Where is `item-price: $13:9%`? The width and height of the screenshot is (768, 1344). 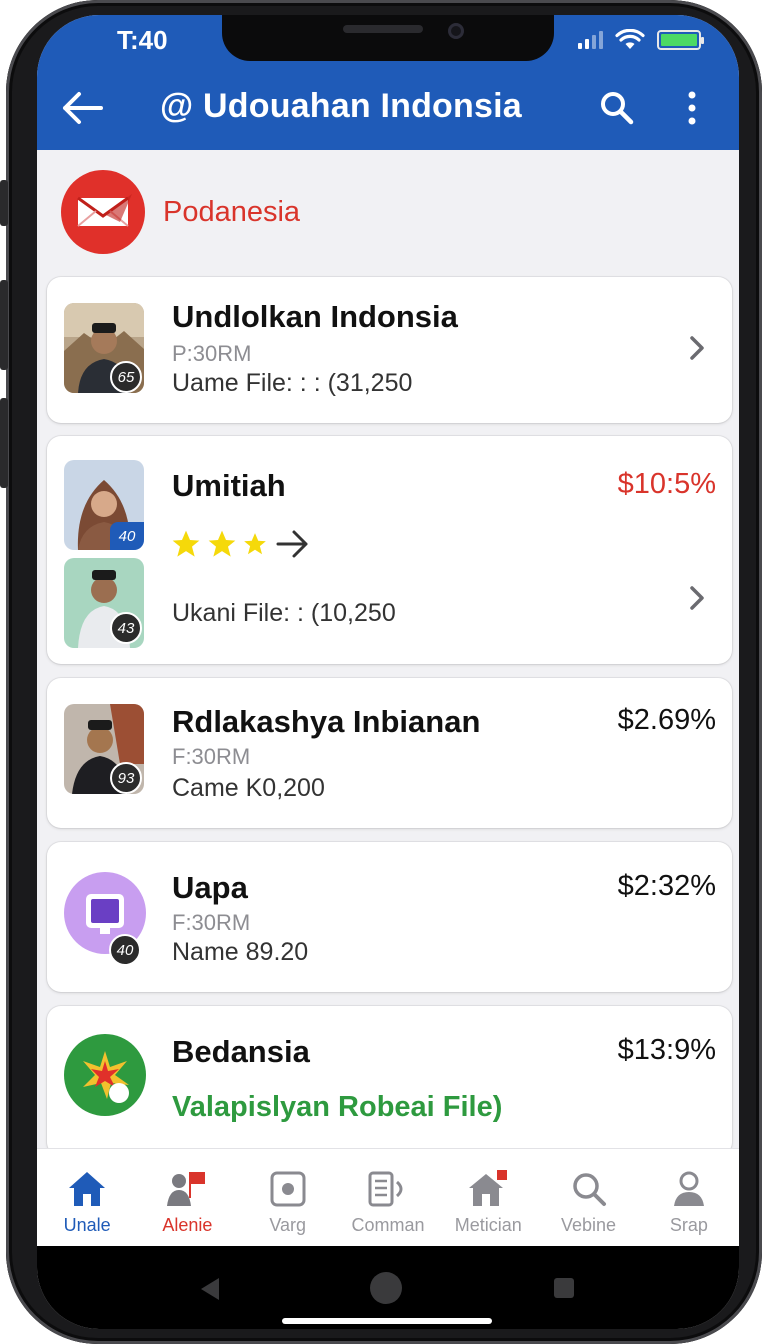 item-price: $13:9% is located at coordinates (666, 1050).